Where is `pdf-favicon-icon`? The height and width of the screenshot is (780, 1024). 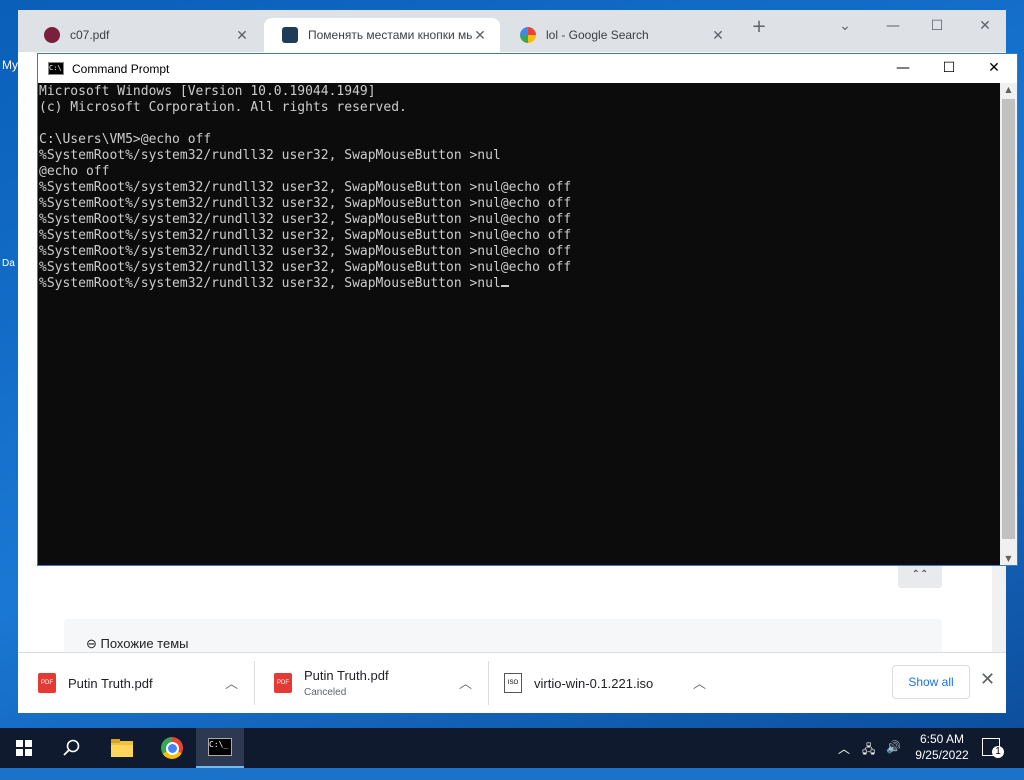 pdf-favicon-icon is located at coordinates (52, 35).